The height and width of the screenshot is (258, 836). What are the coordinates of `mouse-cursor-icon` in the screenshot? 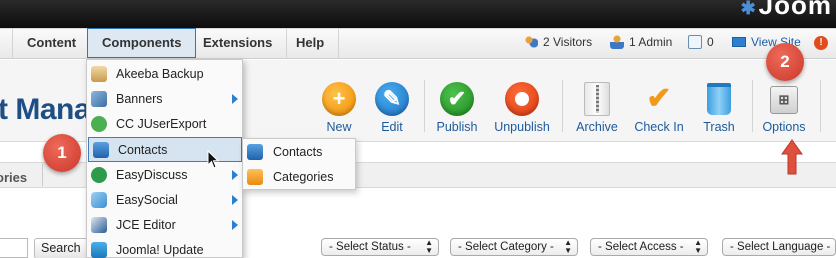 It's located at (213, 159).